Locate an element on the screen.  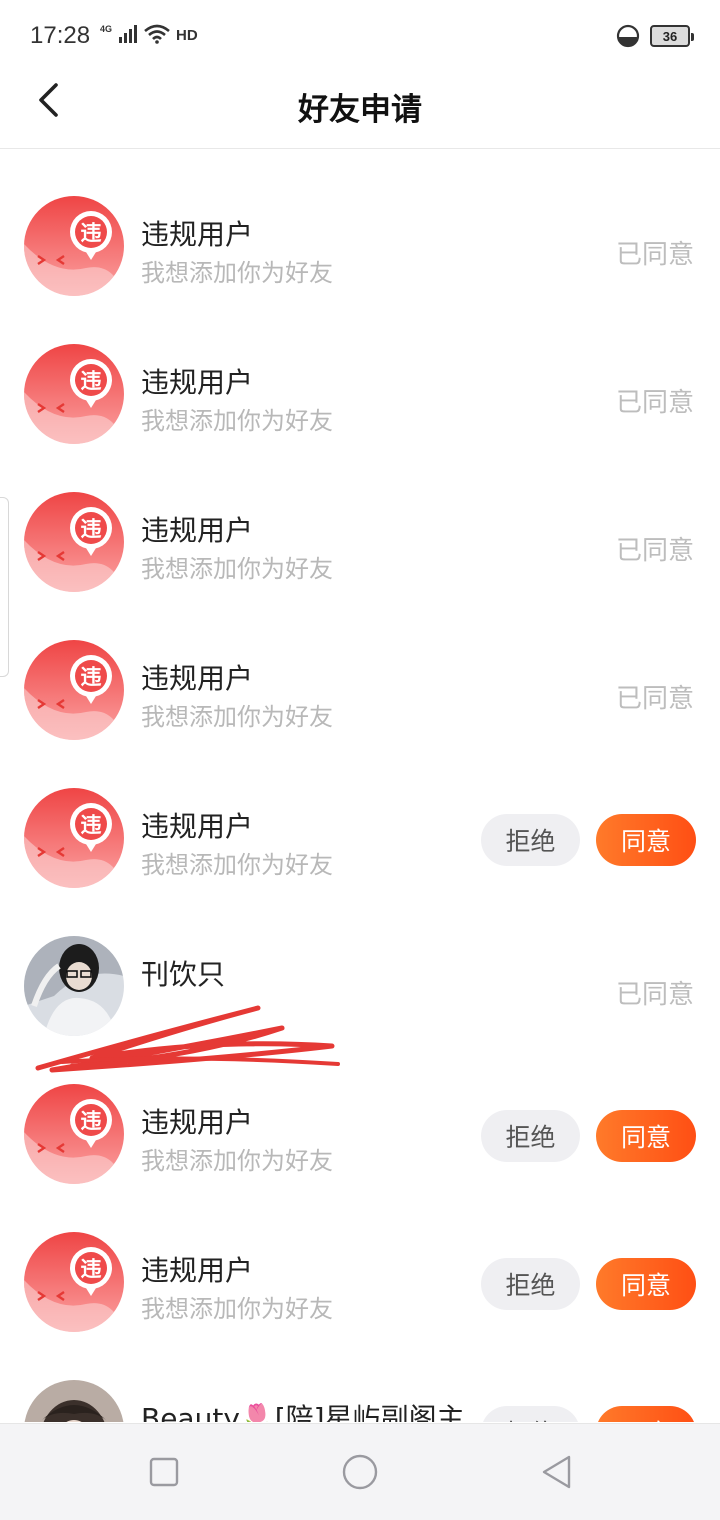
wifi-icon is located at coordinates (157, 34).